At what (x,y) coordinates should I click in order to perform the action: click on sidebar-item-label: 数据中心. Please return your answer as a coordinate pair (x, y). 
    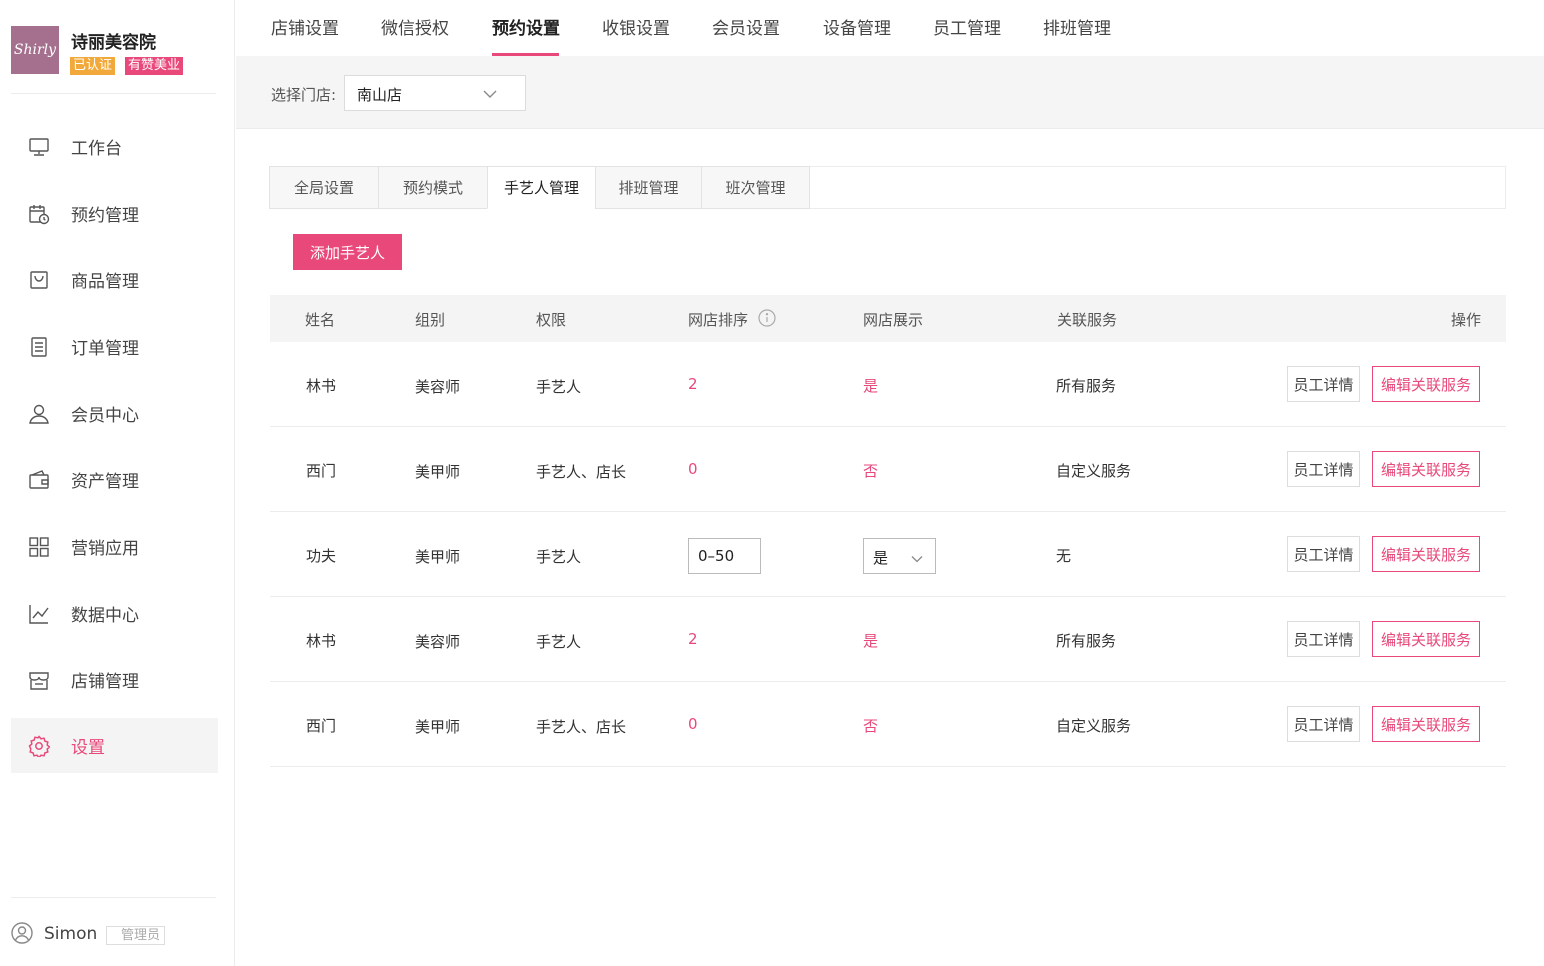
    Looking at the image, I should click on (105, 616).